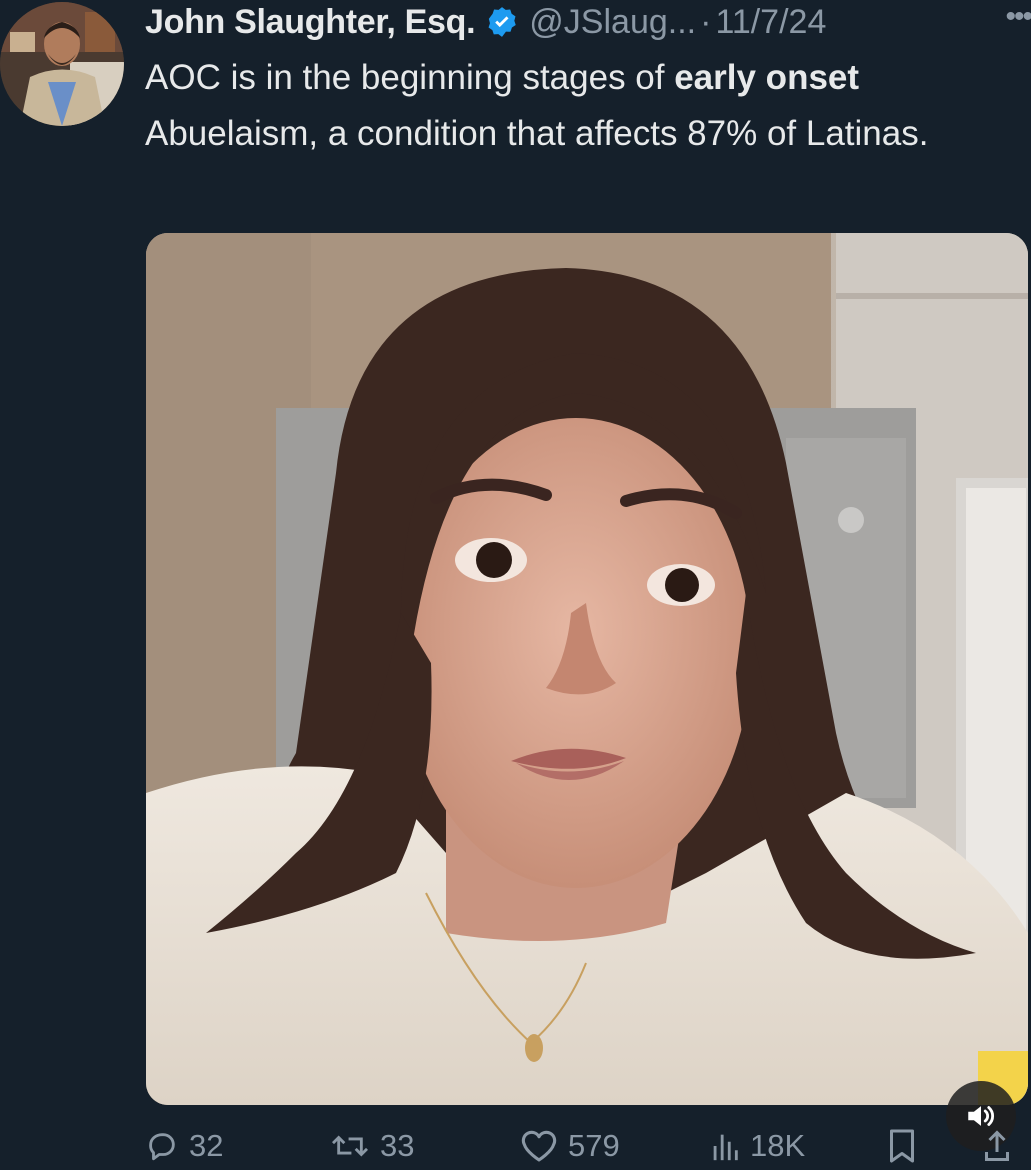 The width and height of the screenshot is (1031, 1170). I want to click on tweet-text-bold: early onset, so click(767, 77).